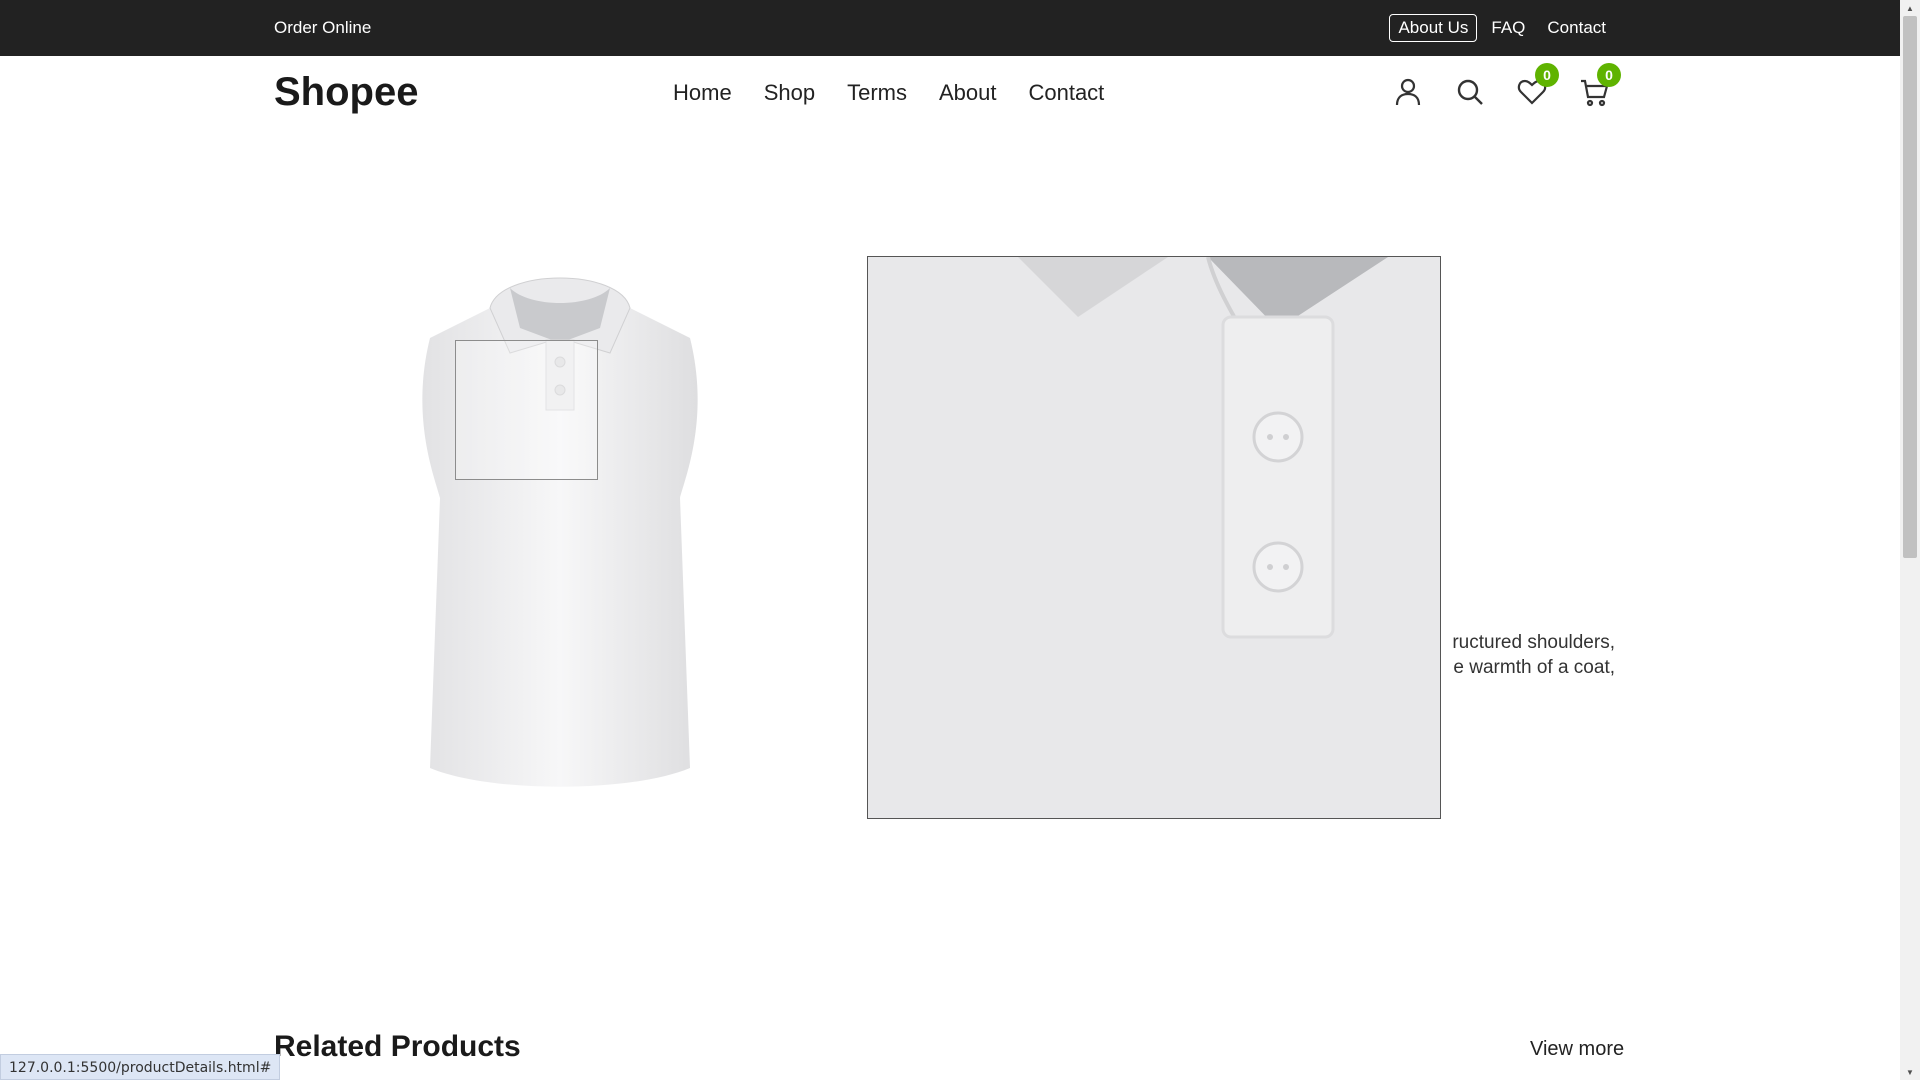 The width and height of the screenshot is (1920, 1080). Describe the element at coordinates (1433, 28) in the screenshot. I see `top-link-about-us: About Us` at that location.